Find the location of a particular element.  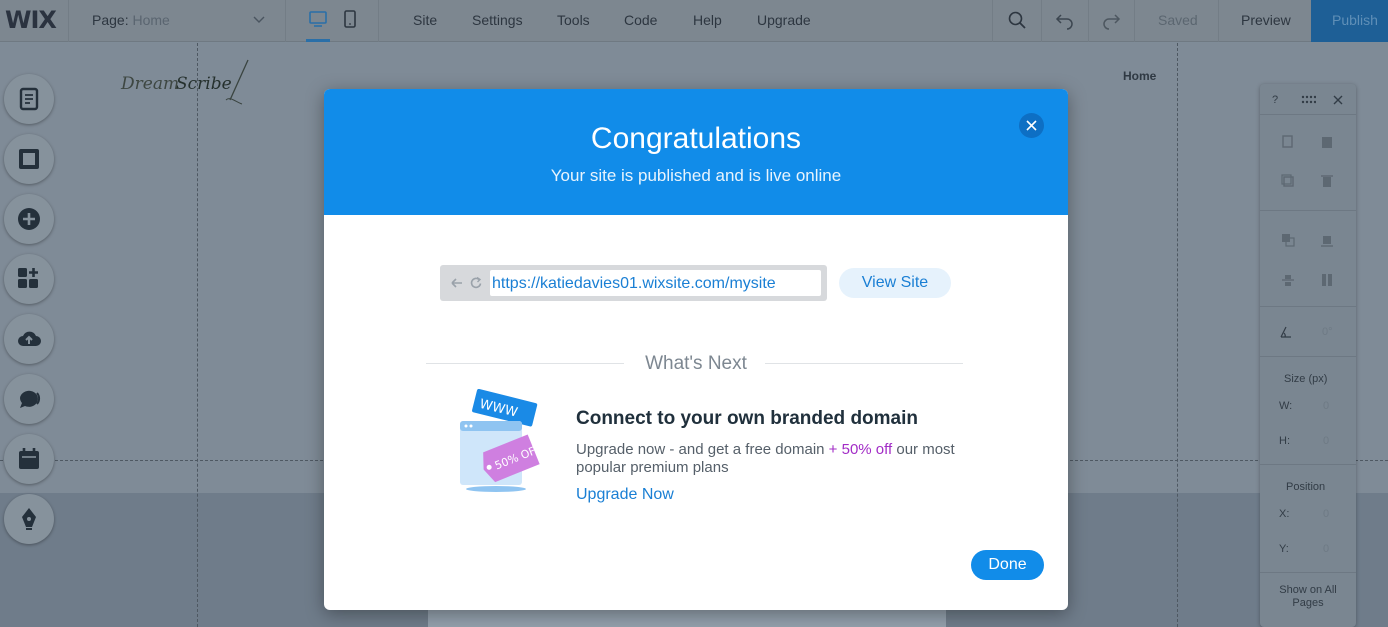

upload-icon is located at coordinates (29, 338).